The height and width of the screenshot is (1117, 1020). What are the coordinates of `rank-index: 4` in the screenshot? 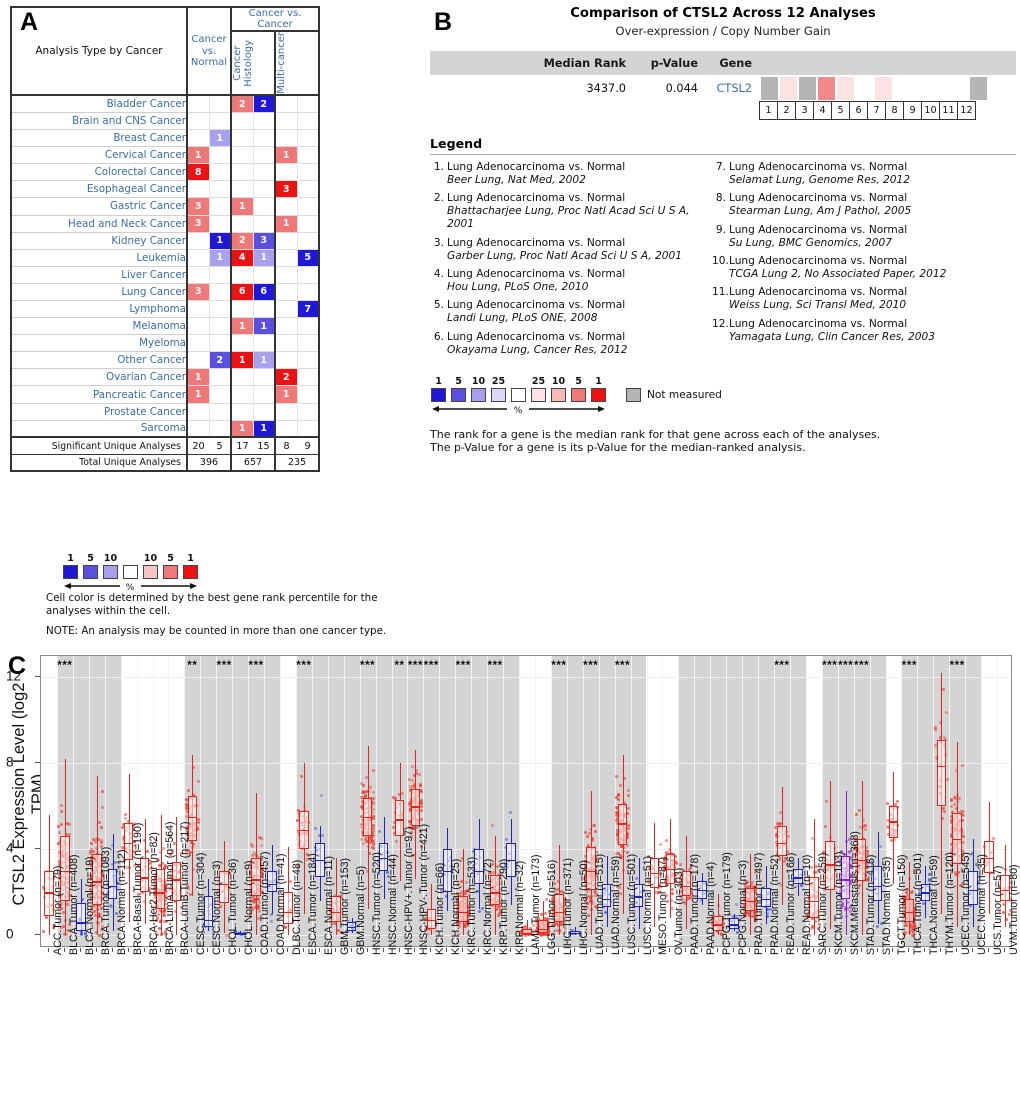 It's located at (822, 110).